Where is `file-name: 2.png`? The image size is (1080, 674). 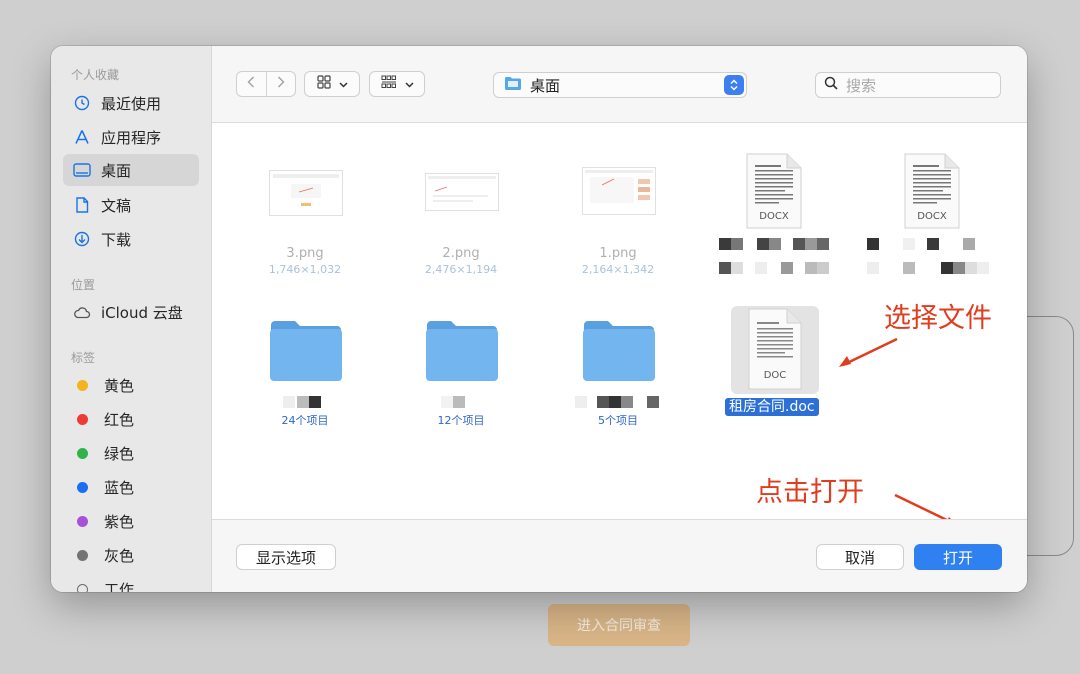
file-name: 2.png is located at coordinates (461, 253).